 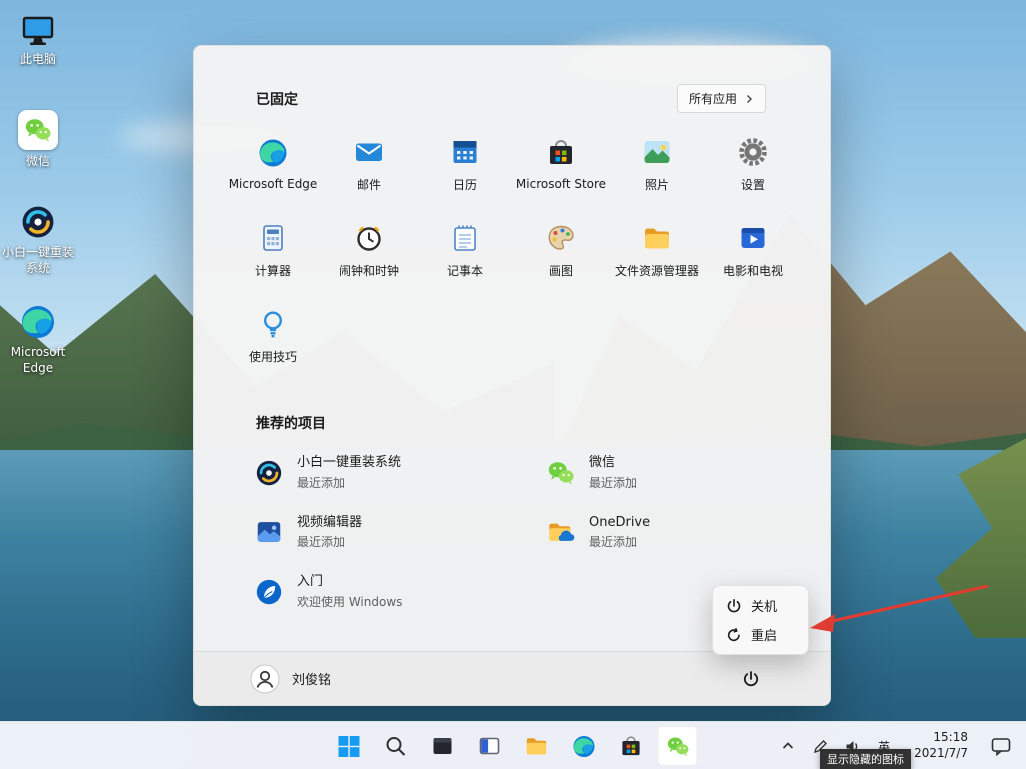 What do you see at coordinates (369, 238) in the screenshot?
I see `alarm-clock-icon` at bounding box center [369, 238].